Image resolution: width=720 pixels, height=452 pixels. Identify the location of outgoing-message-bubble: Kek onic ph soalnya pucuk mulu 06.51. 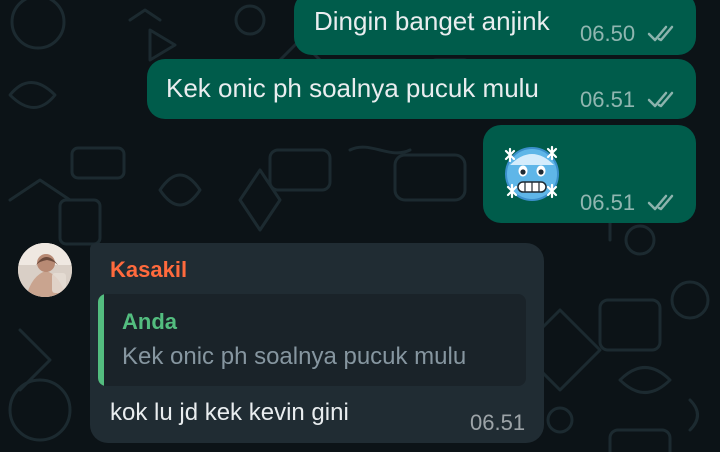
(421, 89).